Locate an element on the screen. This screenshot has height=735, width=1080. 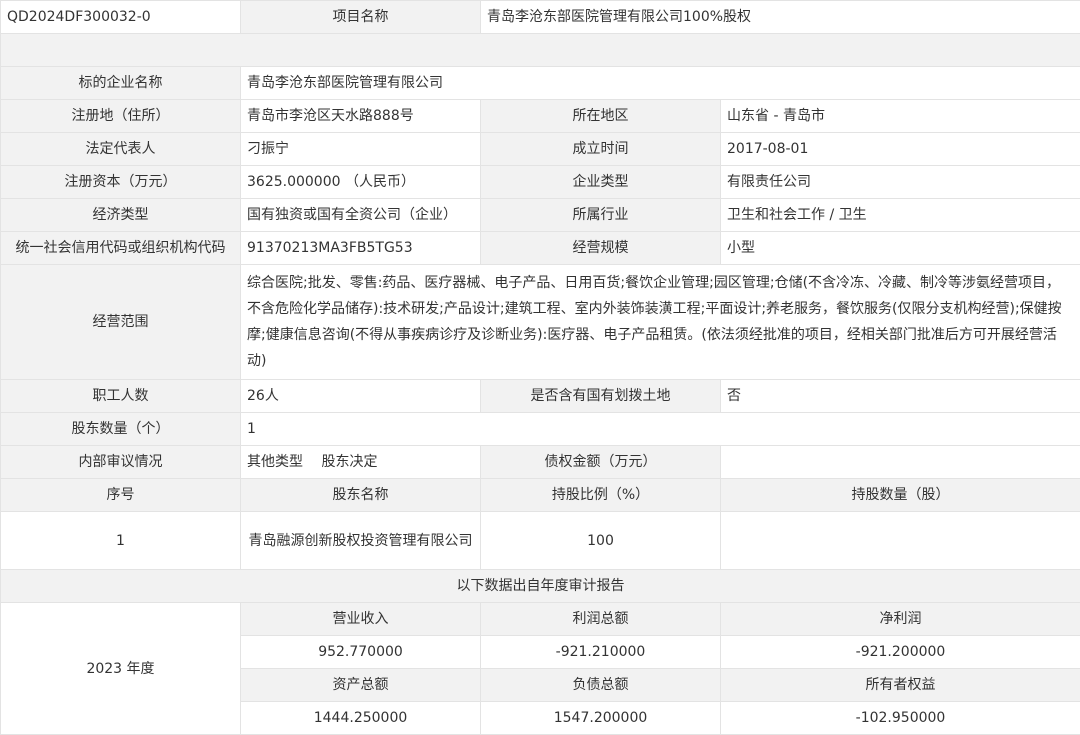
shareholder-name: 青岛融源创新股权投资管理有限公司 is located at coordinates (361, 541).